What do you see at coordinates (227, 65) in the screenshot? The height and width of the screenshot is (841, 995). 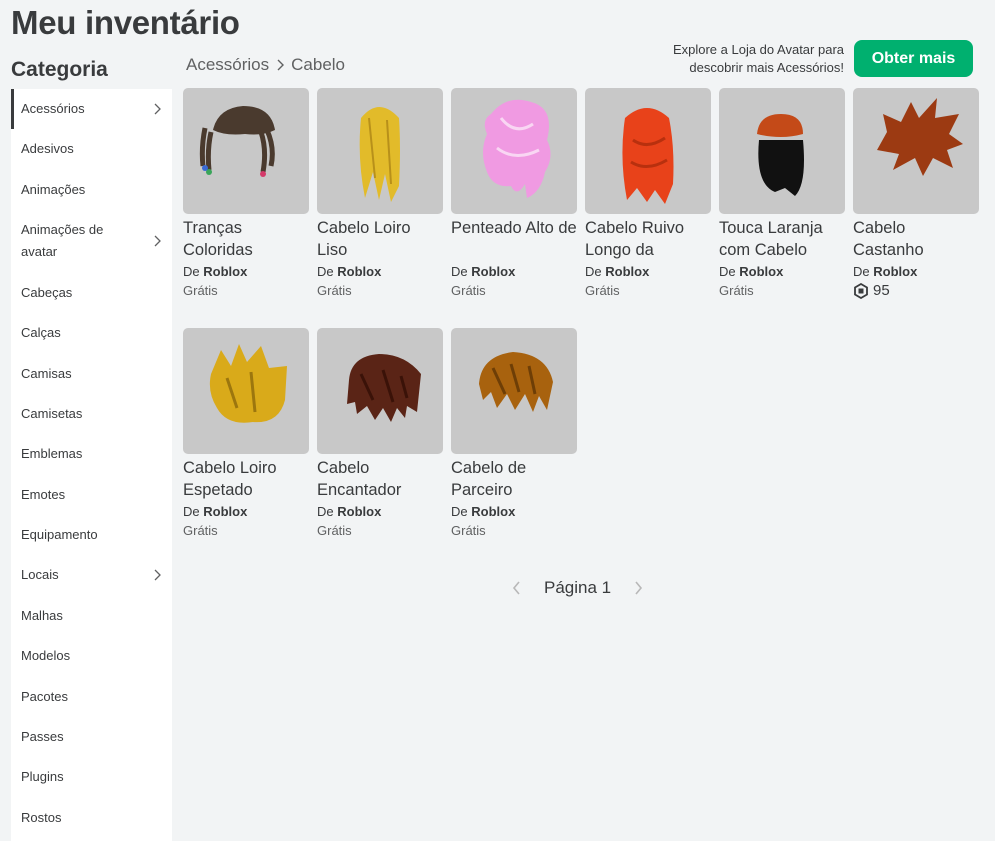 I see `breadcrumb-parent-link: Acessórios` at bounding box center [227, 65].